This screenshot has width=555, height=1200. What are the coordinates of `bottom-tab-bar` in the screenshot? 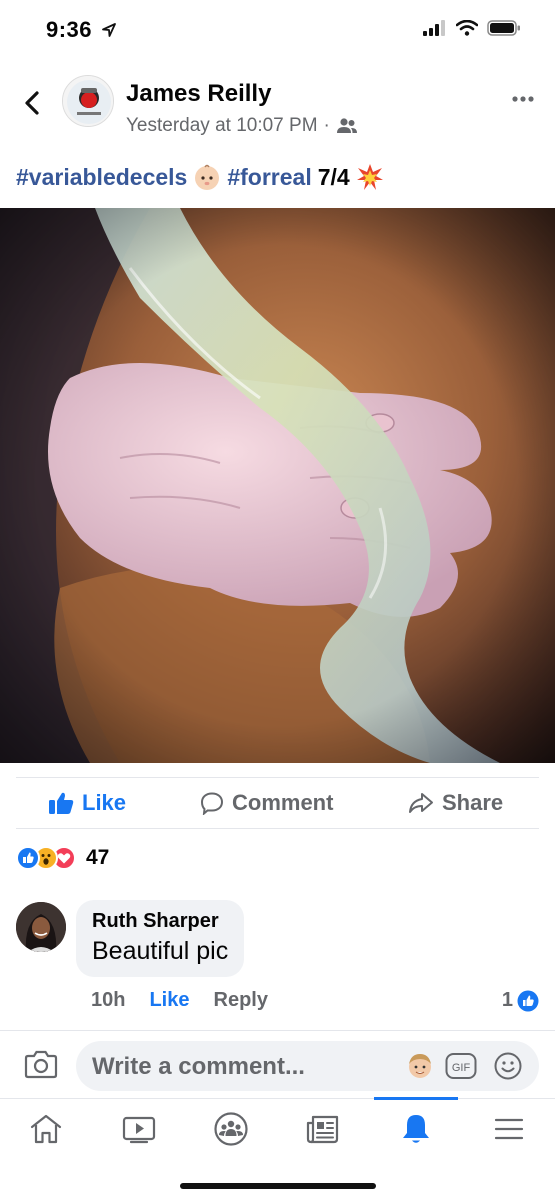 It's located at (277, 1128).